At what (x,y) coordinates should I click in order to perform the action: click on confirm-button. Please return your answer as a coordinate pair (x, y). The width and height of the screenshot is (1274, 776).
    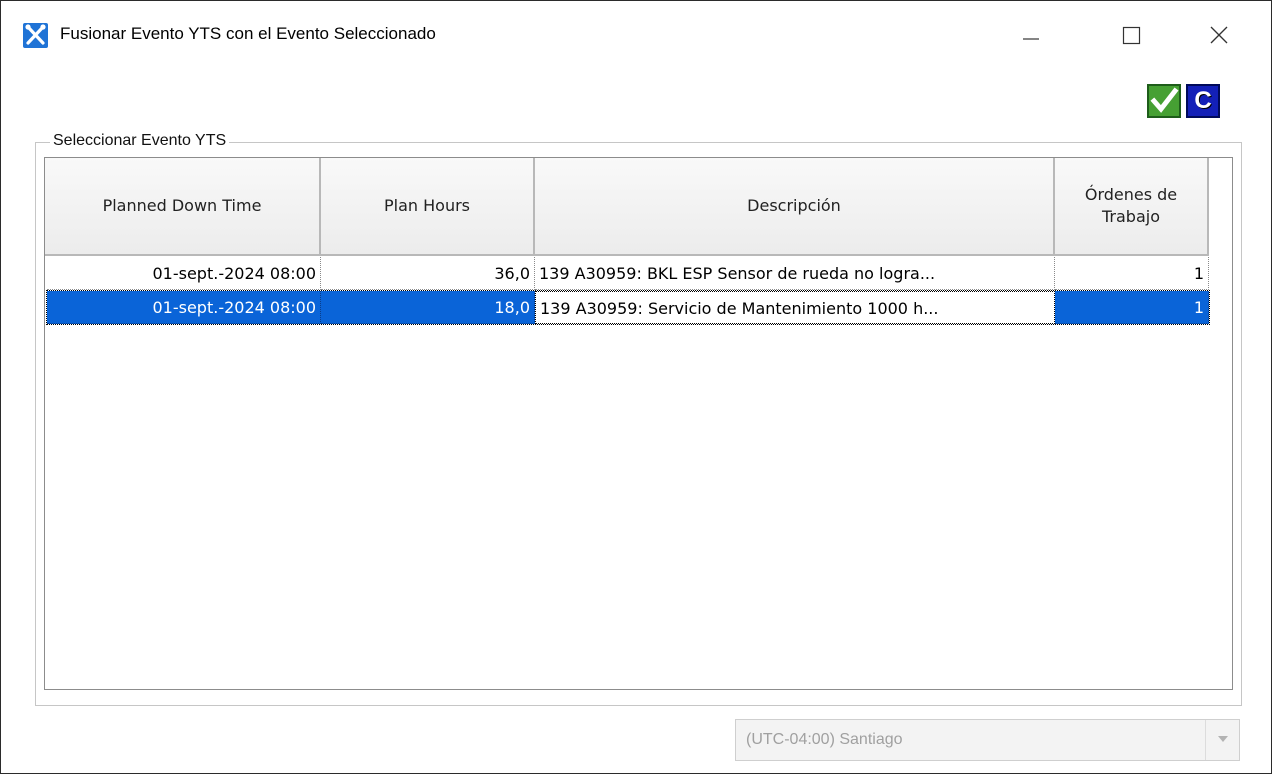
    Looking at the image, I should click on (1164, 101).